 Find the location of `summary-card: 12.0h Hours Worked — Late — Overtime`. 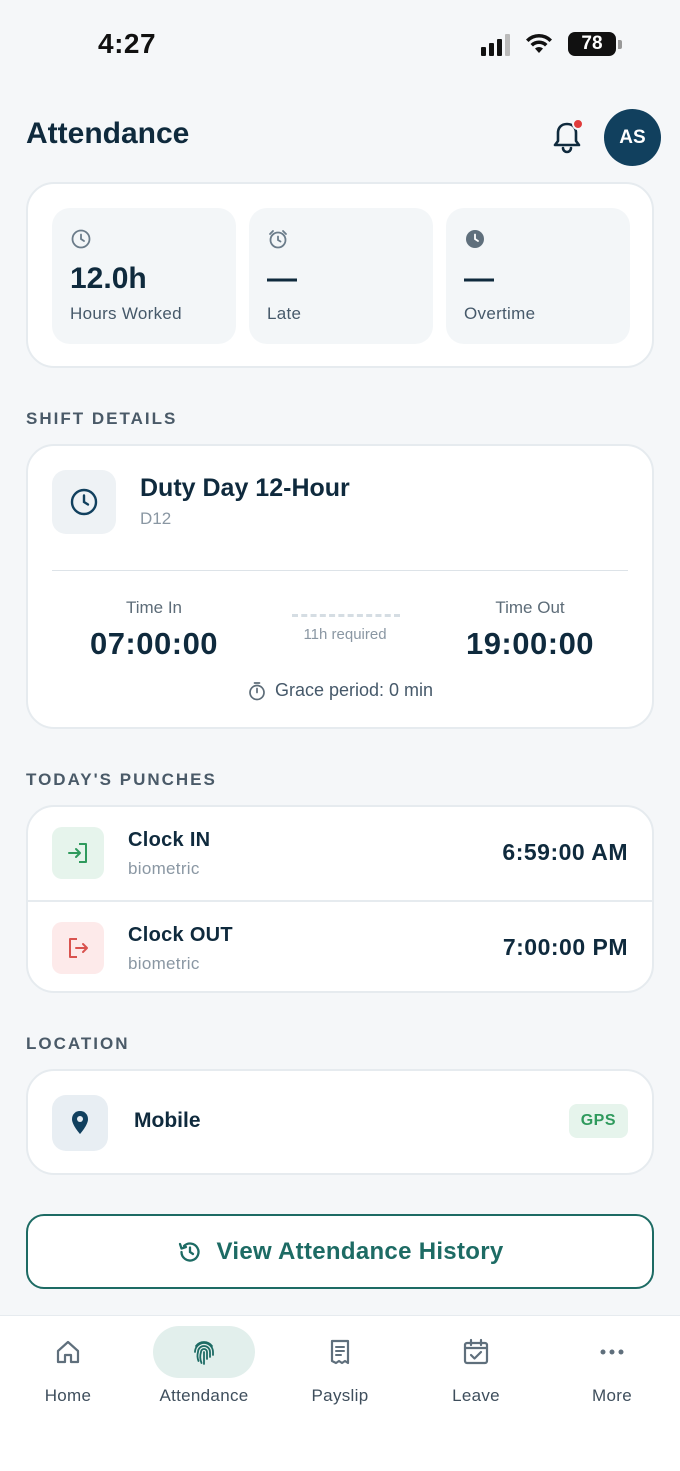

summary-card: 12.0h Hours Worked — Late — Overtime is located at coordinates (340, 275).